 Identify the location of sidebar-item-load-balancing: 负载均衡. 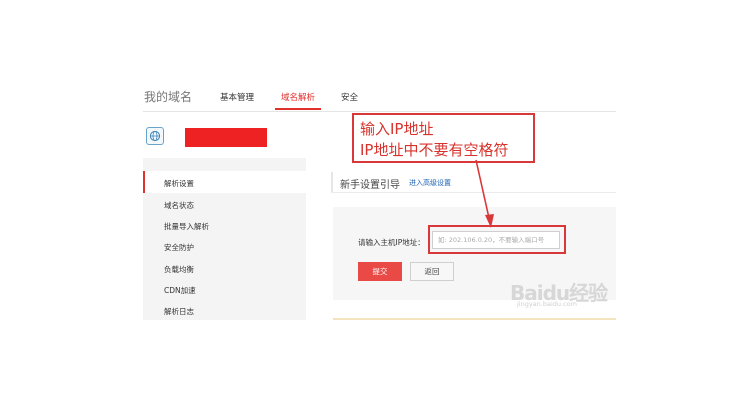
(179, 269).